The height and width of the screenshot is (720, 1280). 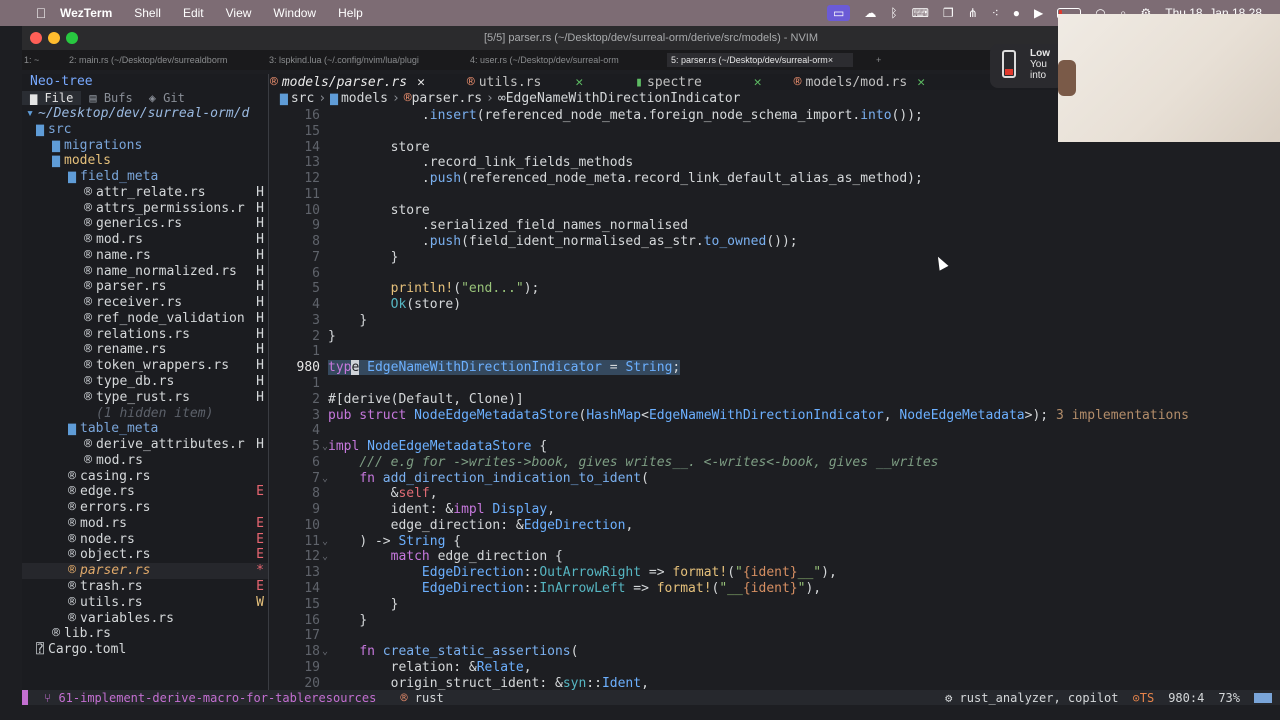 What do you see at coordinates (1016, 13) in the screenshot?
I see `user-icon: ●` at bounding box center [1016, 13].